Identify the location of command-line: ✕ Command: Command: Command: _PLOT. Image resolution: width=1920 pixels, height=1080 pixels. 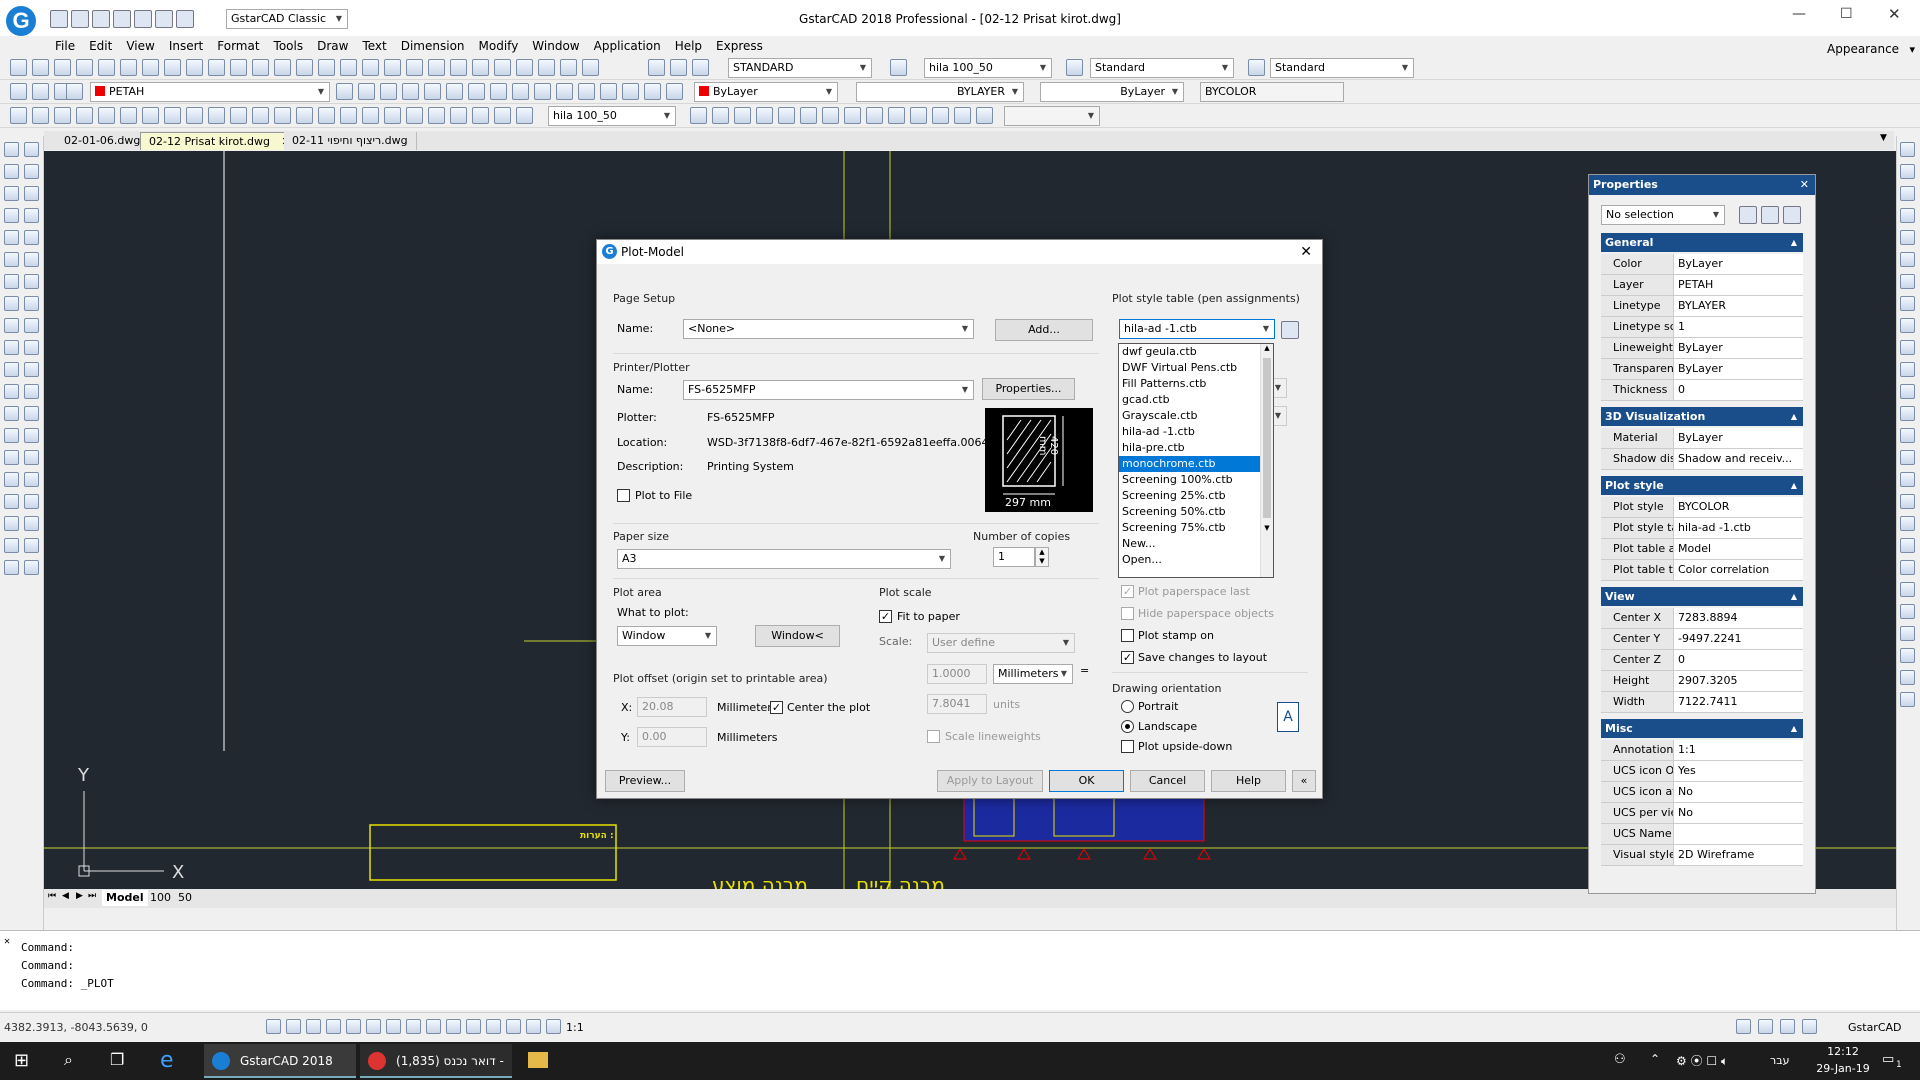
(960, 970).